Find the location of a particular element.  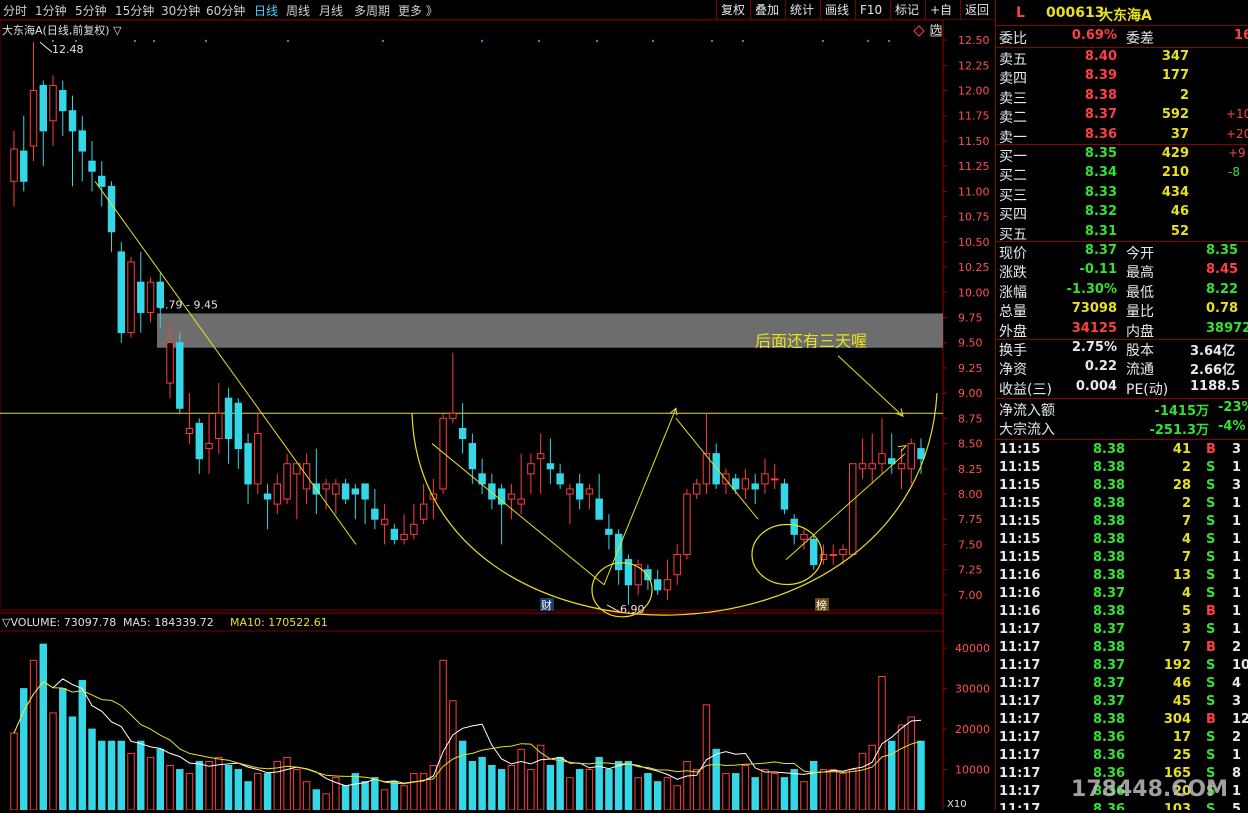

flow-label: 净流入额 is located at coordinates (1027, 411).